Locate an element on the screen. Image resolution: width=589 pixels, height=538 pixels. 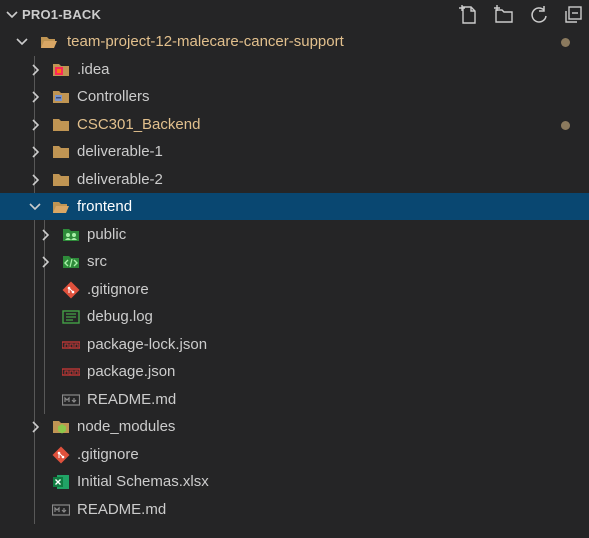
tree-item-csc301-folder: CSC301_Backend is located at coordinates (294, 124).